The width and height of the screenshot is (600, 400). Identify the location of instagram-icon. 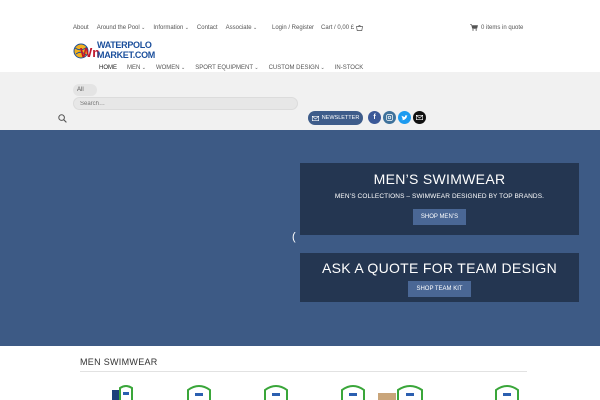
(389, 117).